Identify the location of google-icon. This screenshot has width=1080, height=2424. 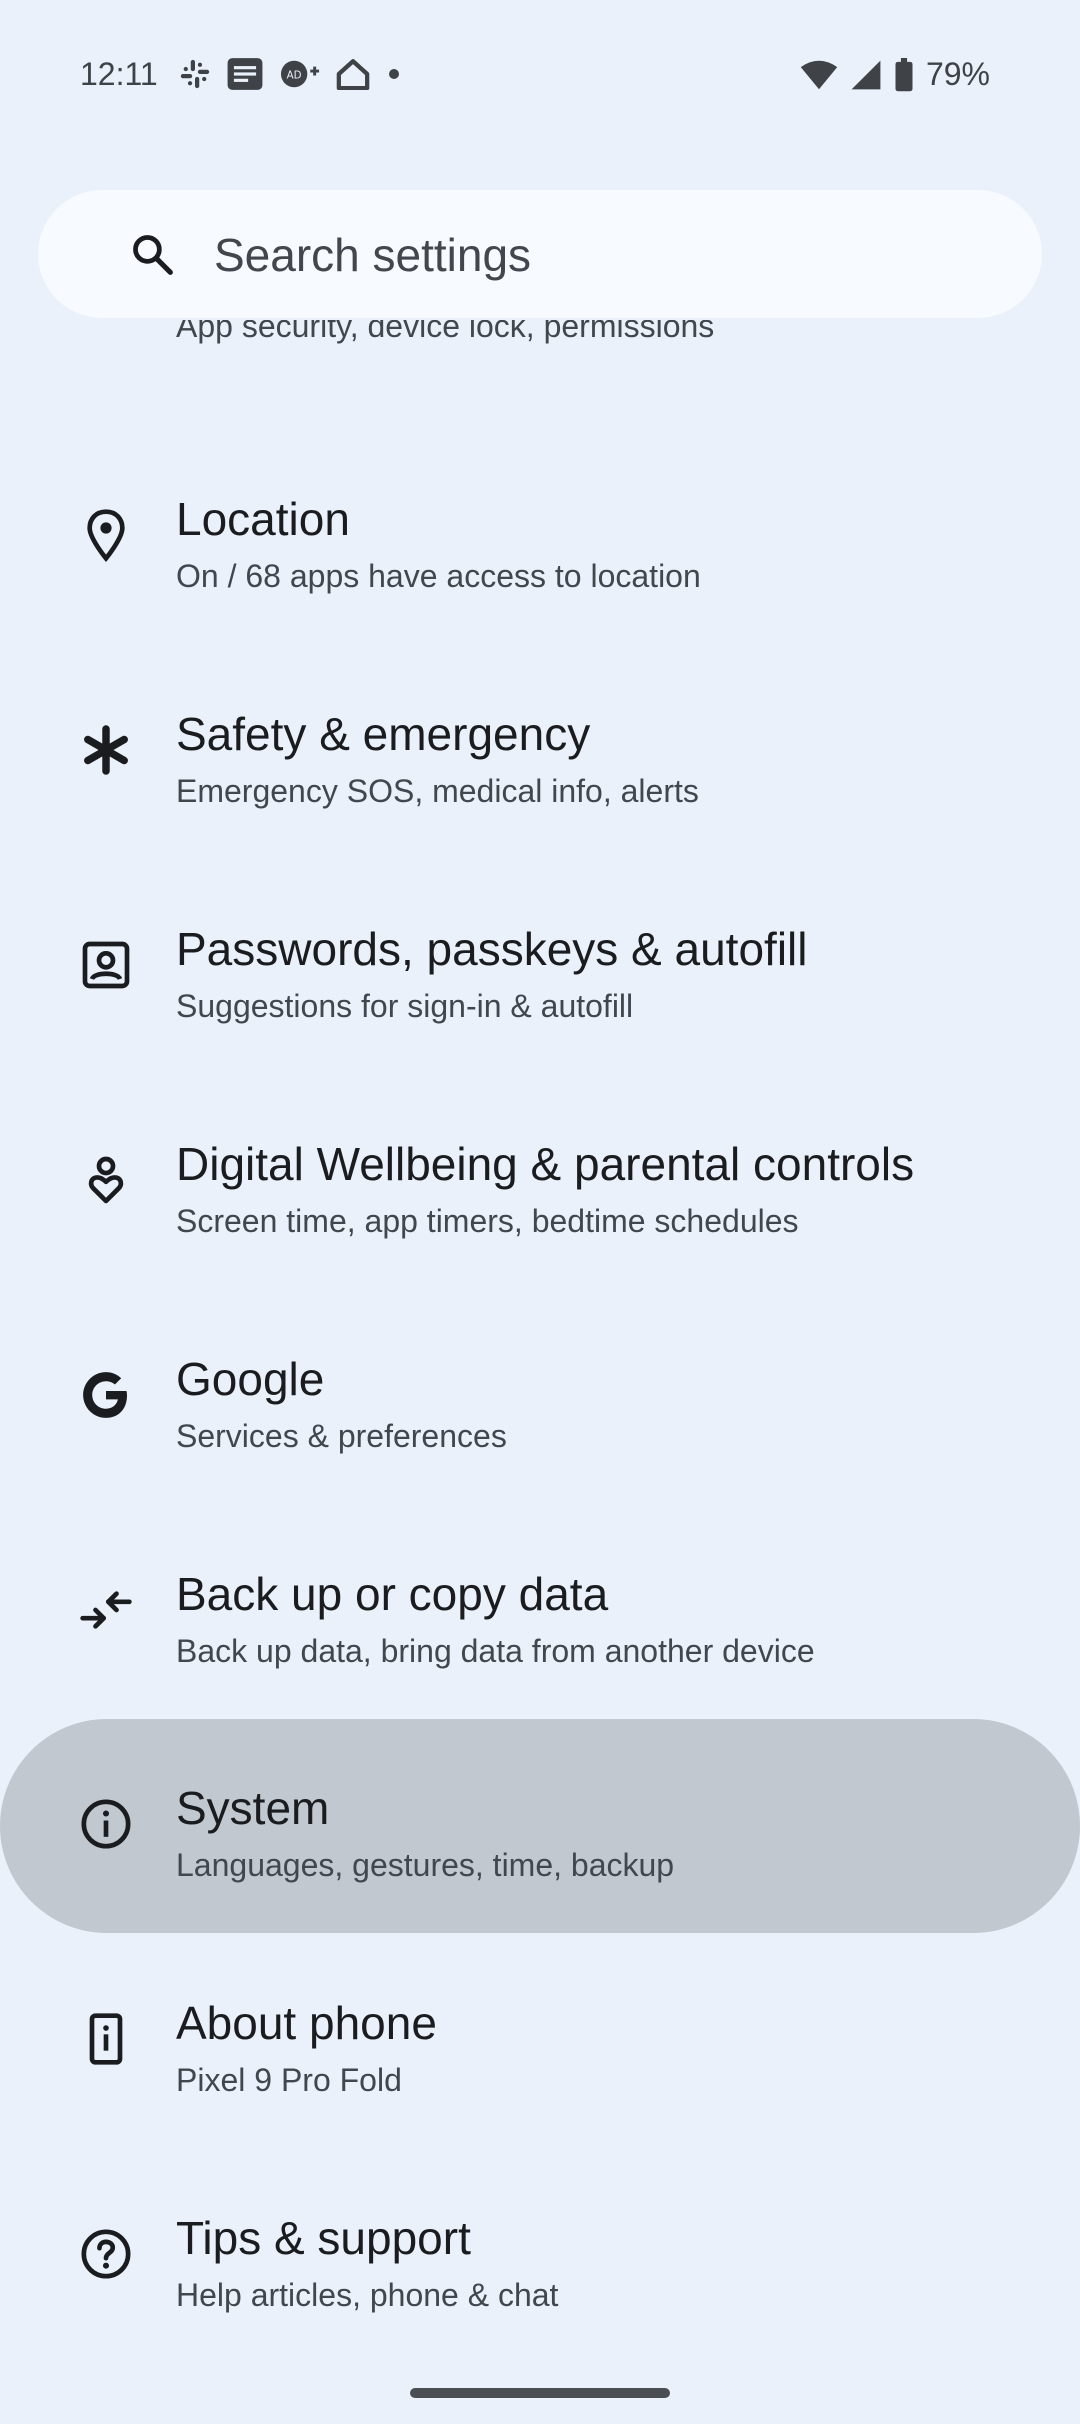
(106, 1395).